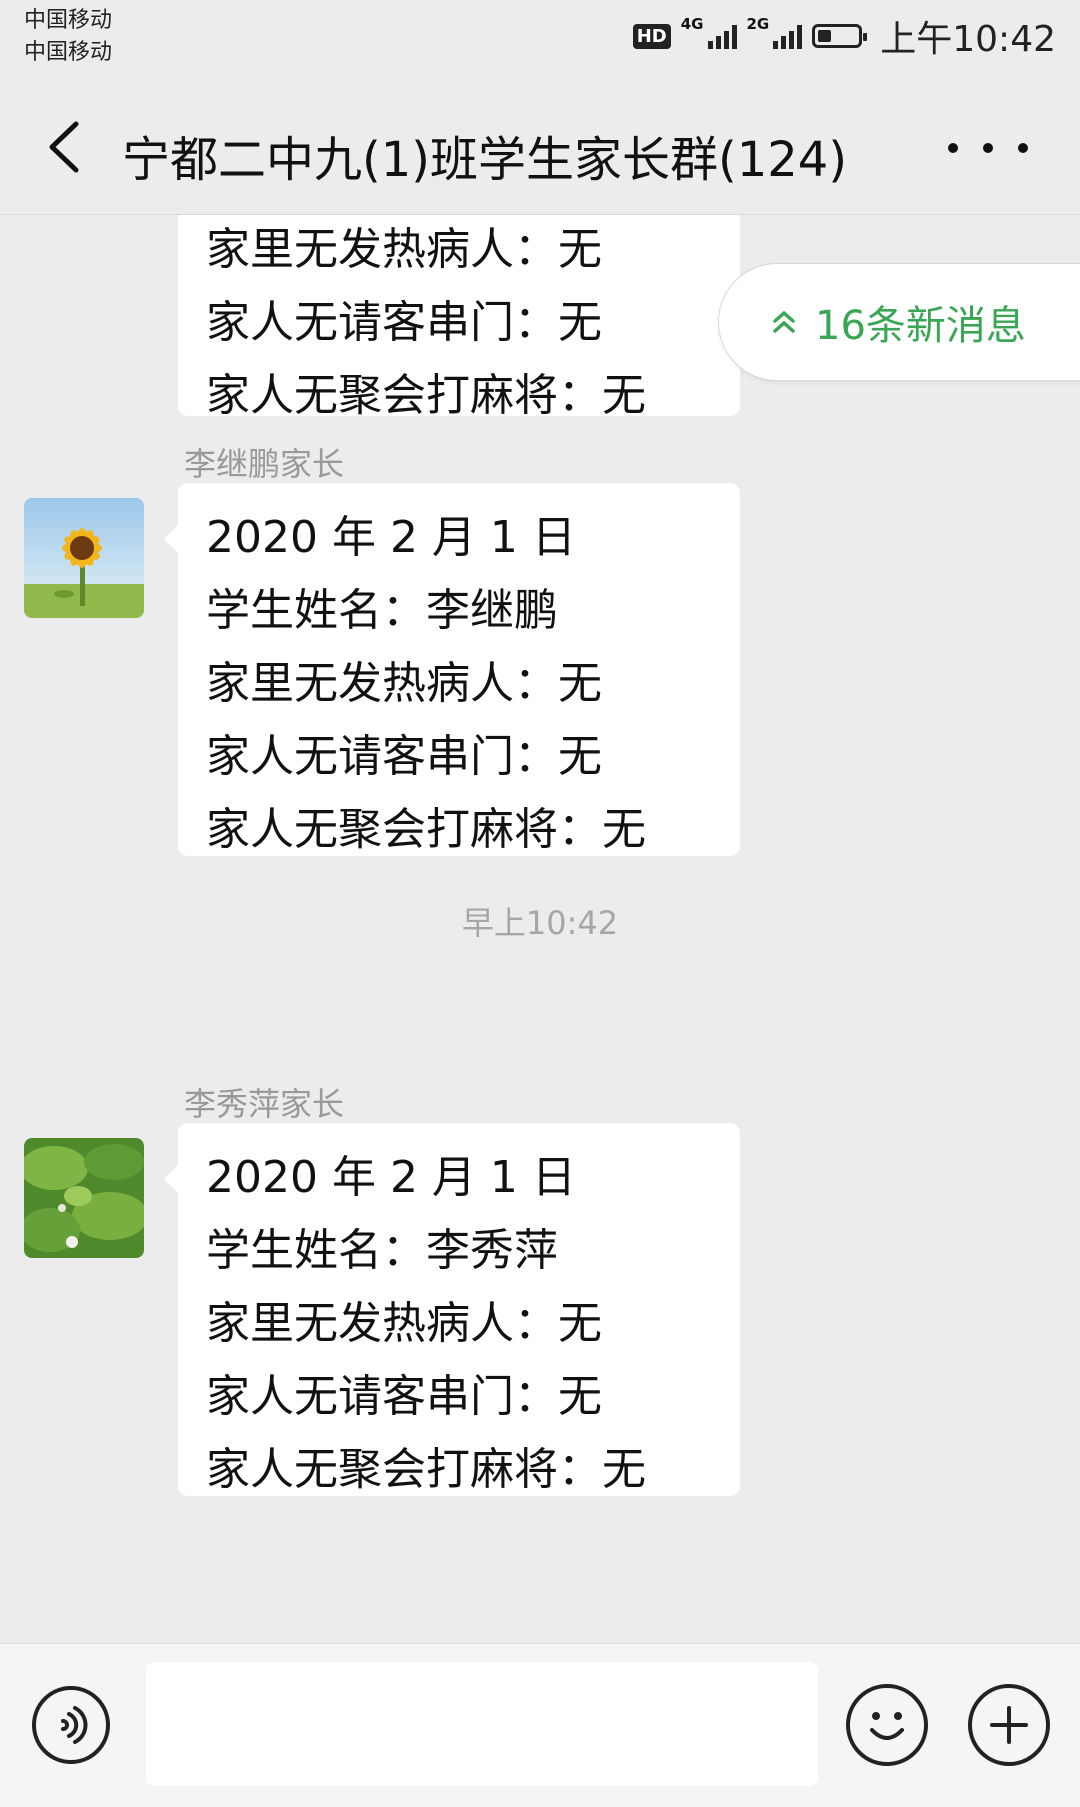 The width and height of the screenshot is (1080, 1807). Describe the element at coordinates (840, 36) in the screenshot. I see `battery-icon` at that location.